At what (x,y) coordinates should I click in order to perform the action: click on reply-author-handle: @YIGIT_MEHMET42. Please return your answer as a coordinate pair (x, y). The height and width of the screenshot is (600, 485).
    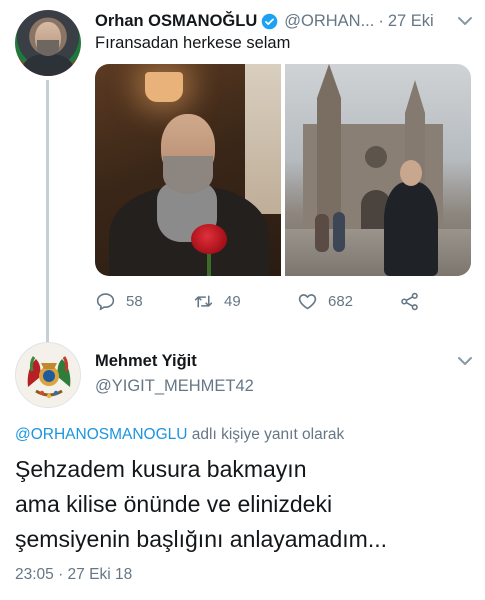
    Looking at the image, I should click on (174, 386).